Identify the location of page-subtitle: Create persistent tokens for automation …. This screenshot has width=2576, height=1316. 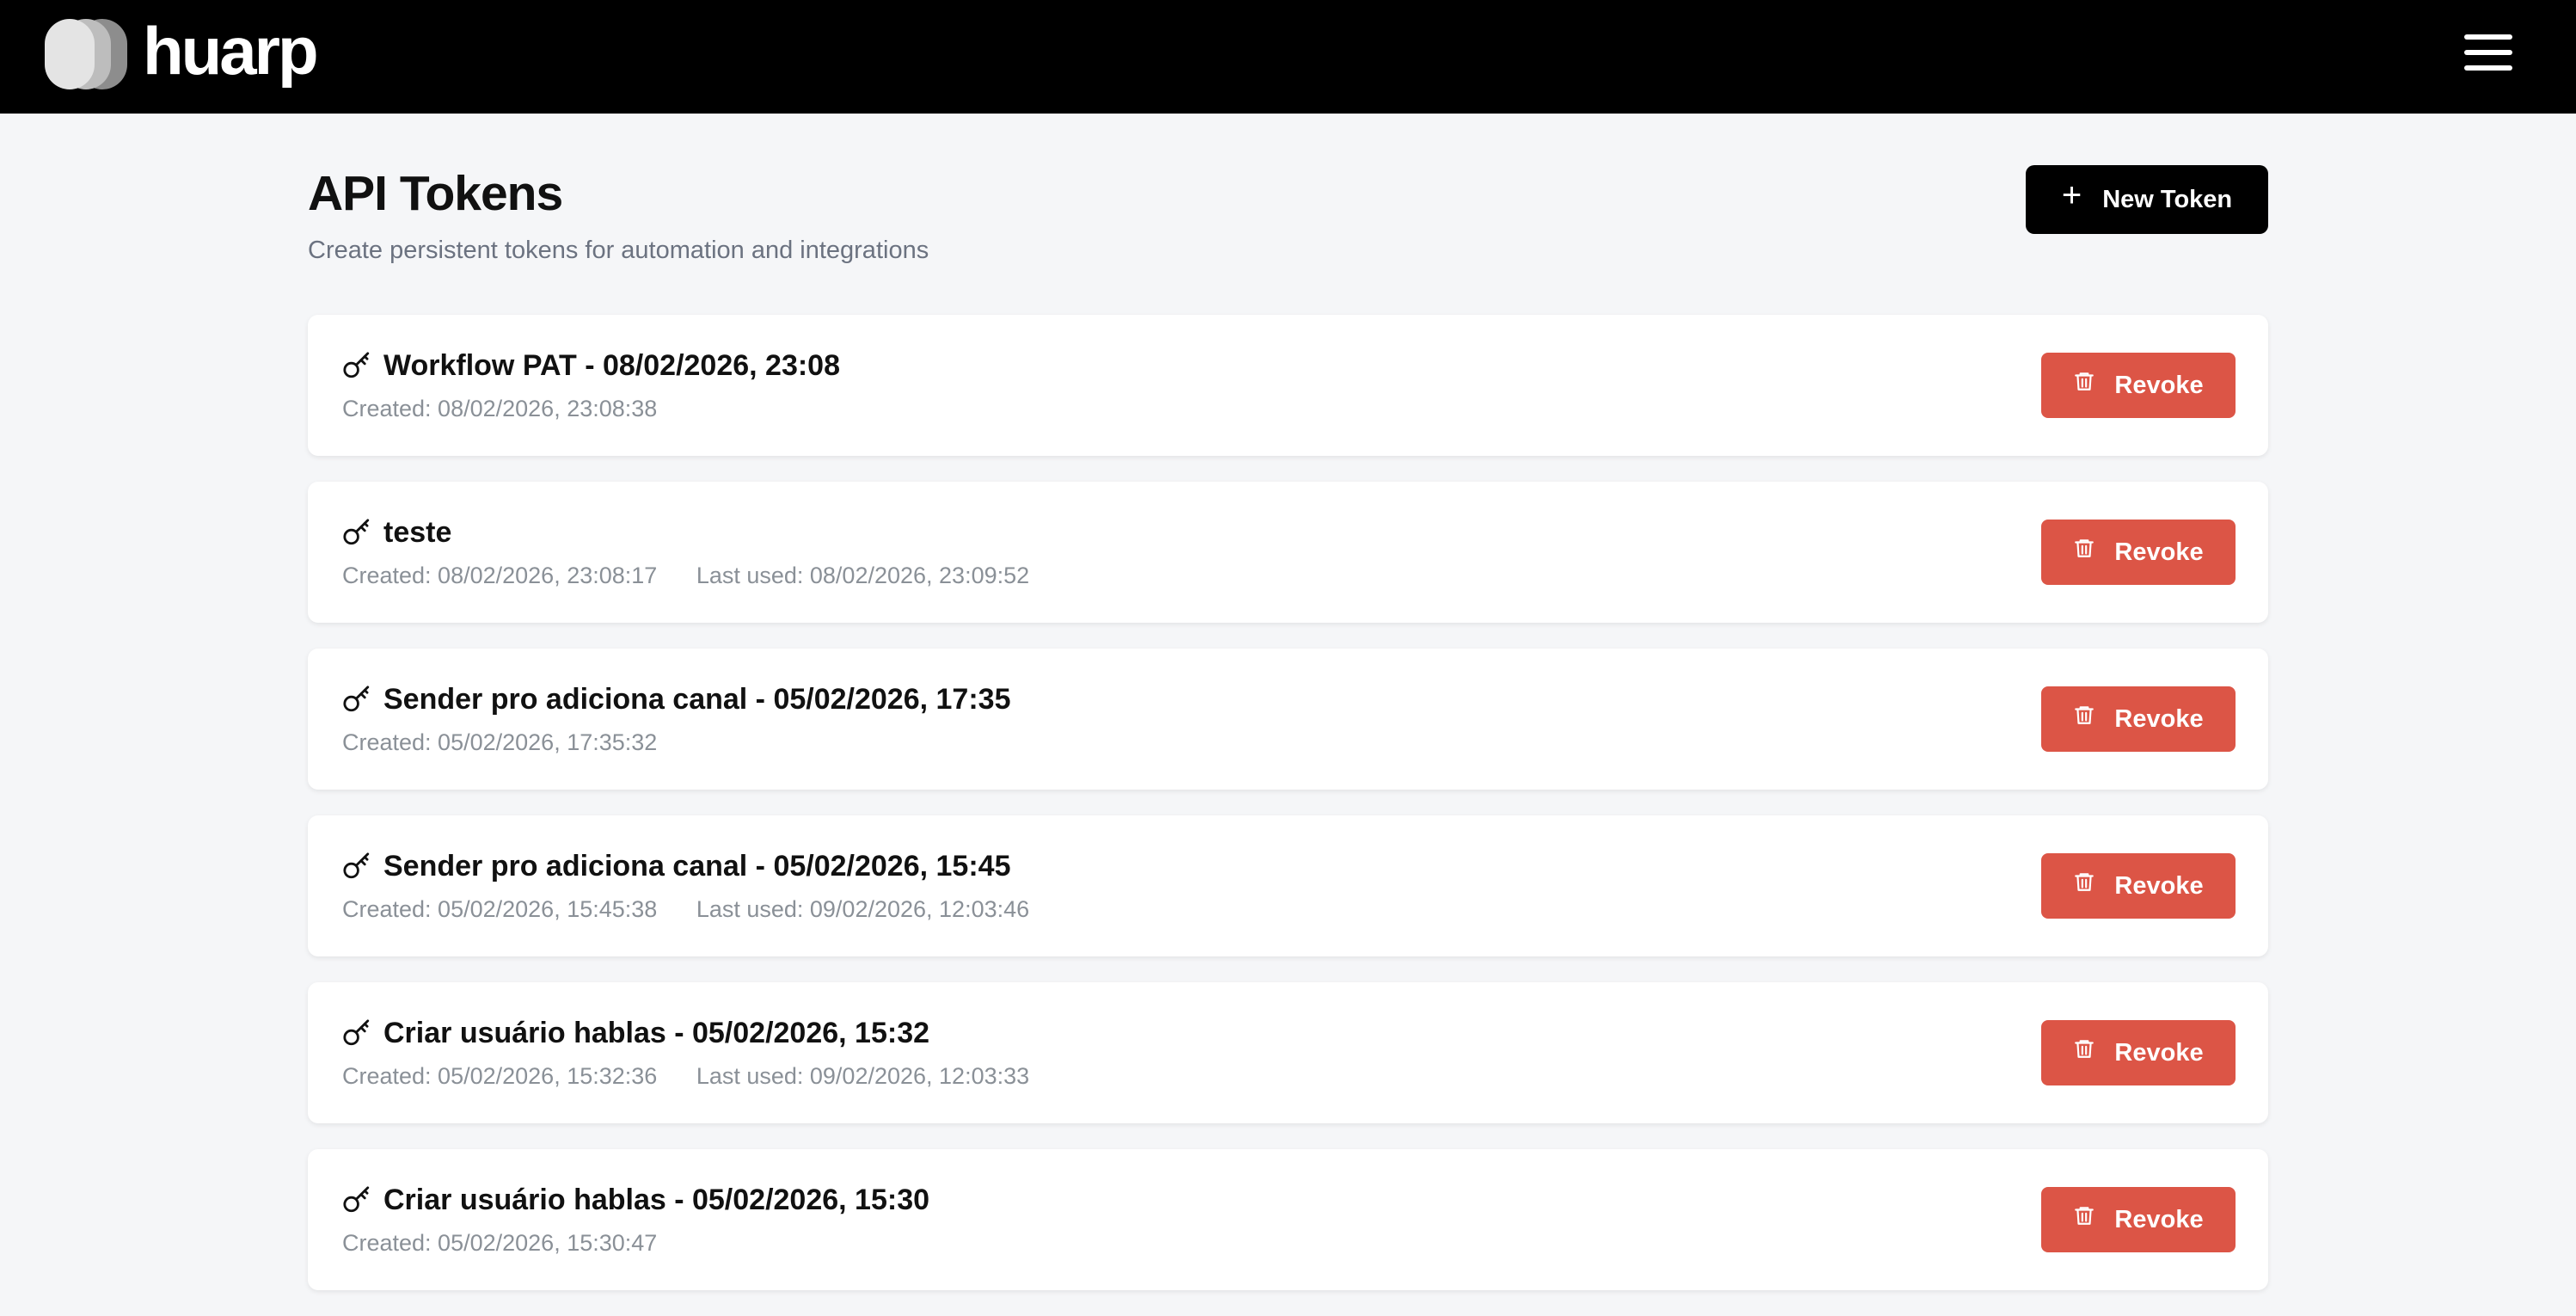
(618, 251).